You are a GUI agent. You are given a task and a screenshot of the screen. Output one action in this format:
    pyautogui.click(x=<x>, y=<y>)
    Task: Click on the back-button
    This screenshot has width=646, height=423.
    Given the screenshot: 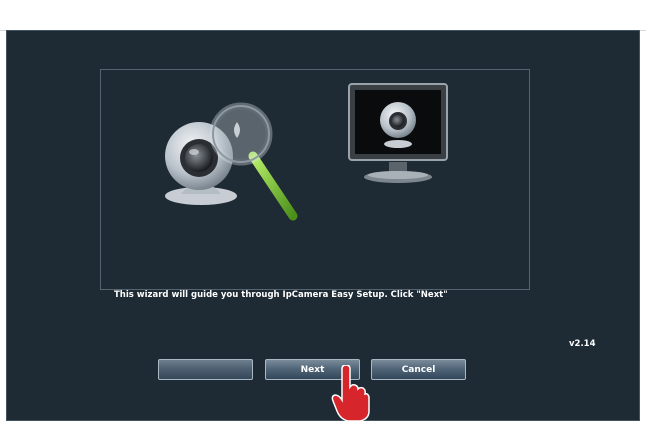 What is the action you would take?
    pyautogui.click(x=205, y=369)
    